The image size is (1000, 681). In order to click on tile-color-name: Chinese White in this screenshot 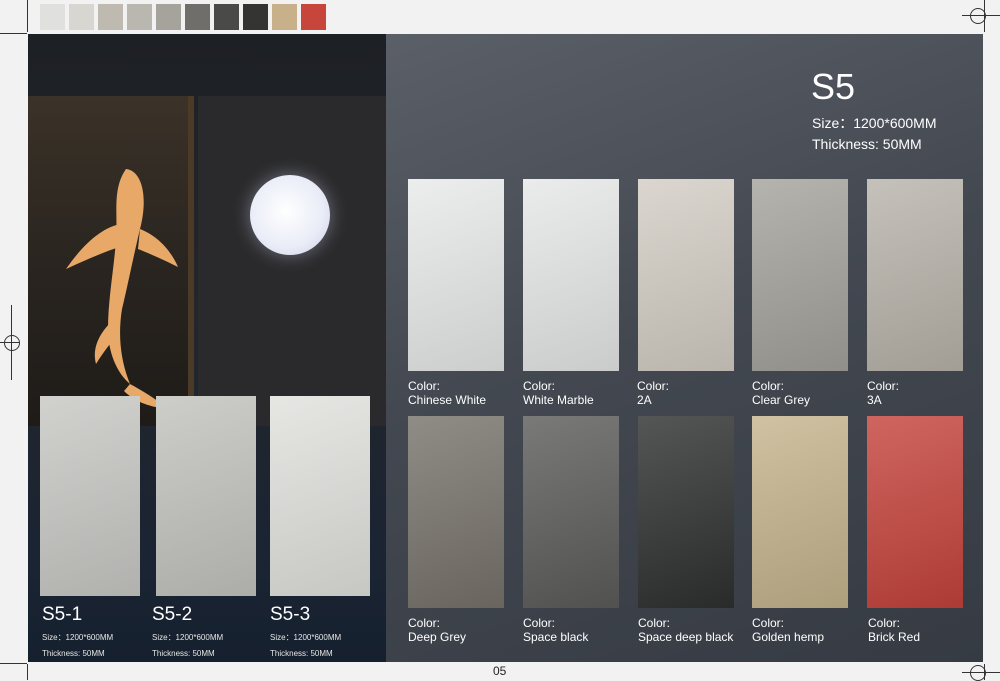, I will do `click(447, 400)`.